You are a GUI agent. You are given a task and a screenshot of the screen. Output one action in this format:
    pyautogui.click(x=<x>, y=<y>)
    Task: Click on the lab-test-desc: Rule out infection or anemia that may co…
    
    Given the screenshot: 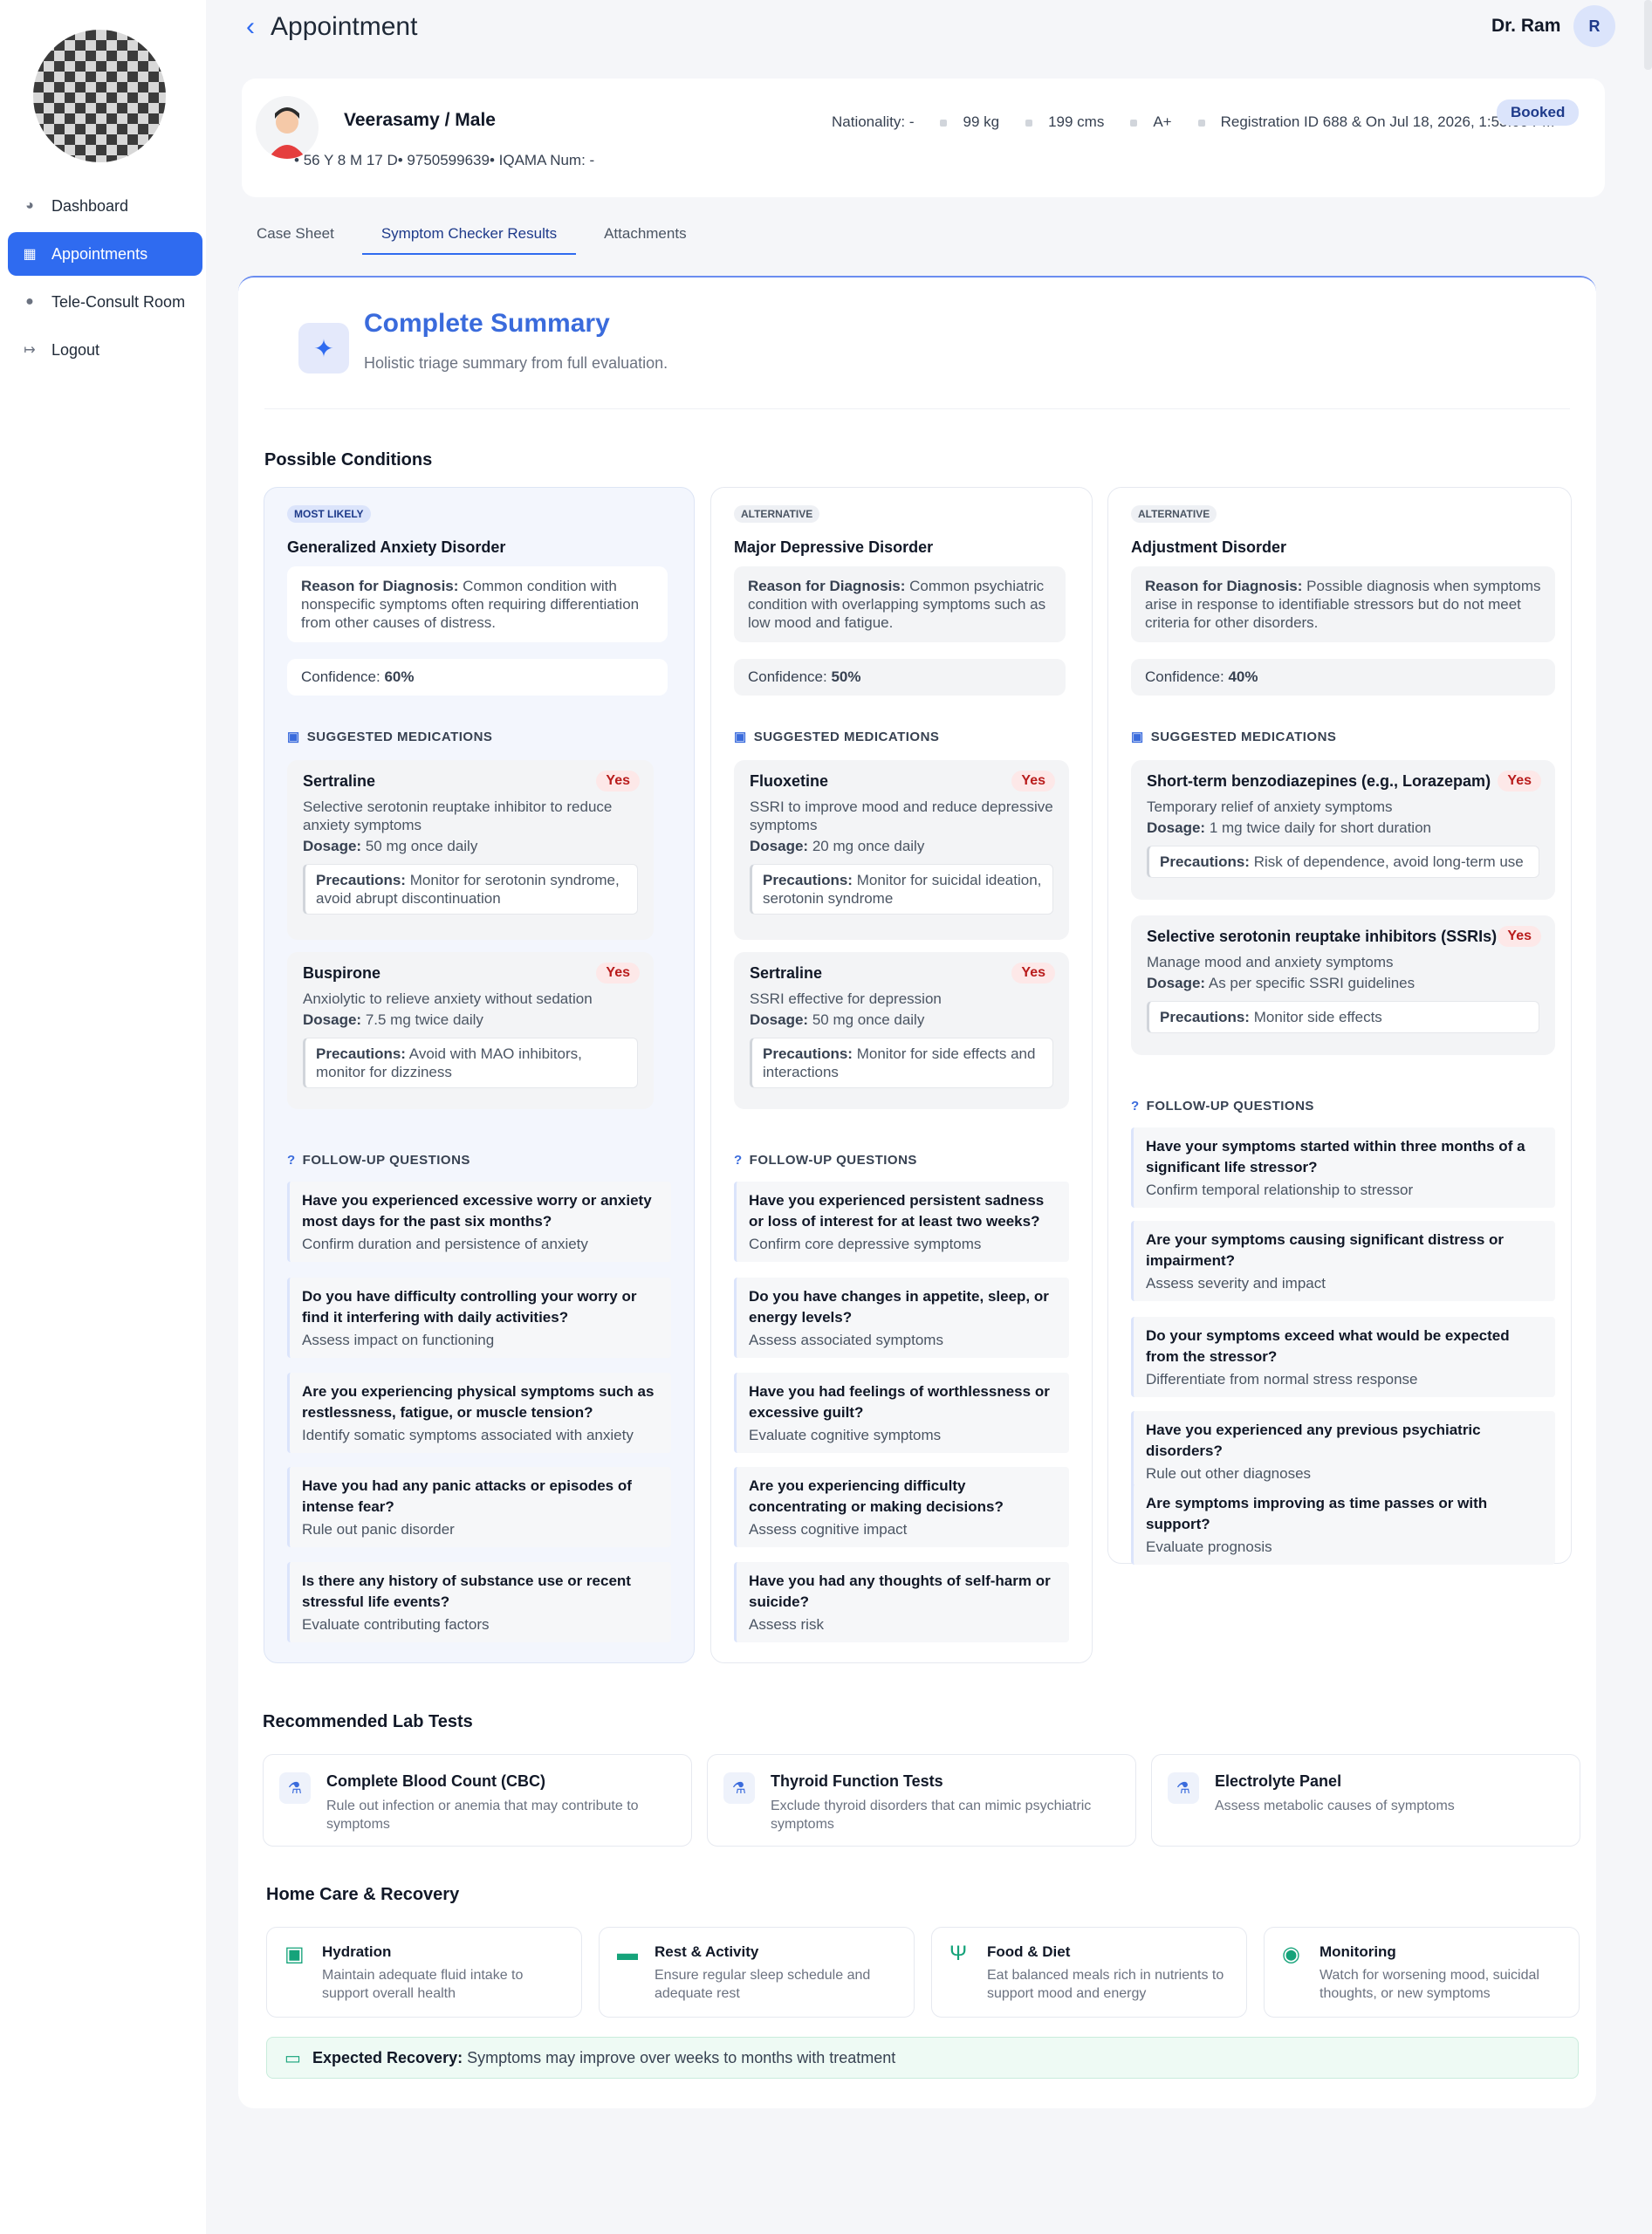 What is the action you would take?
    pyautogui.click(x=482, y=1815)
    